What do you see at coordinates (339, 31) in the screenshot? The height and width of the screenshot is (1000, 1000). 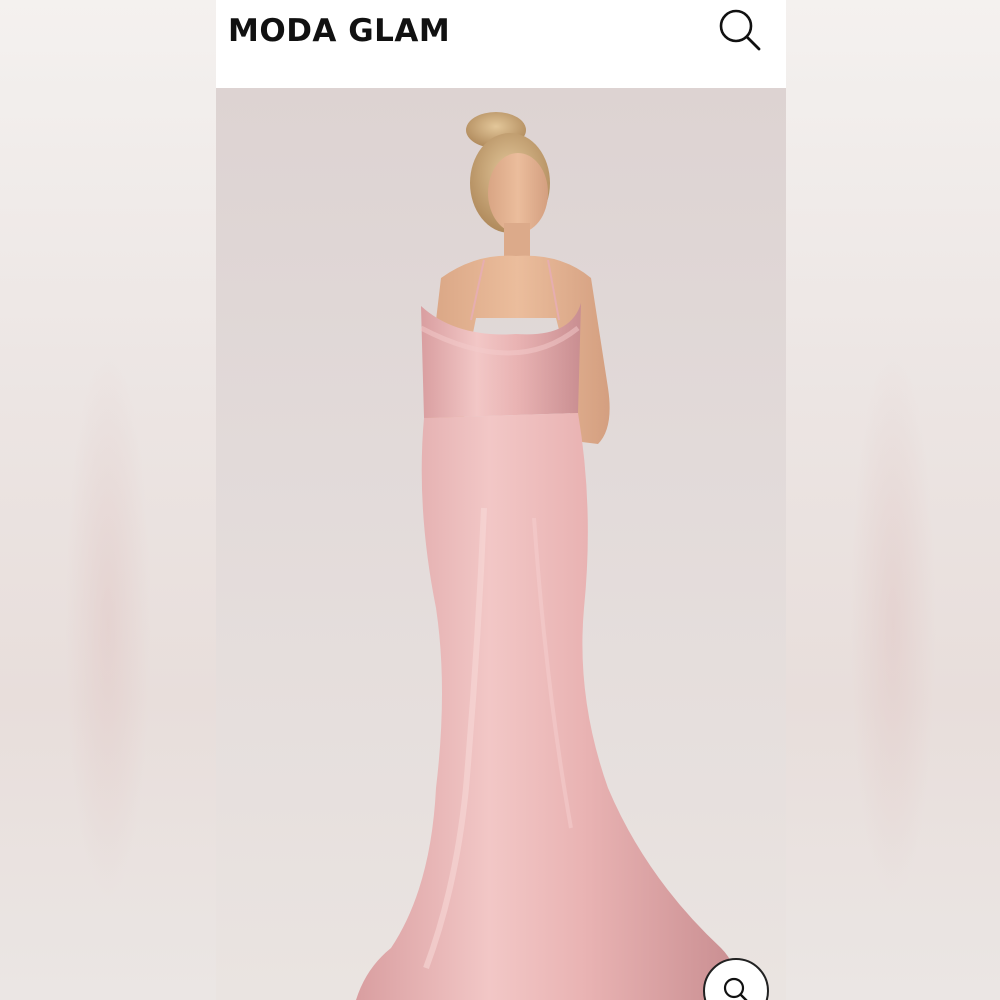 I see `brand-logo: MODA GLAM` at bounding box center [339, 31].